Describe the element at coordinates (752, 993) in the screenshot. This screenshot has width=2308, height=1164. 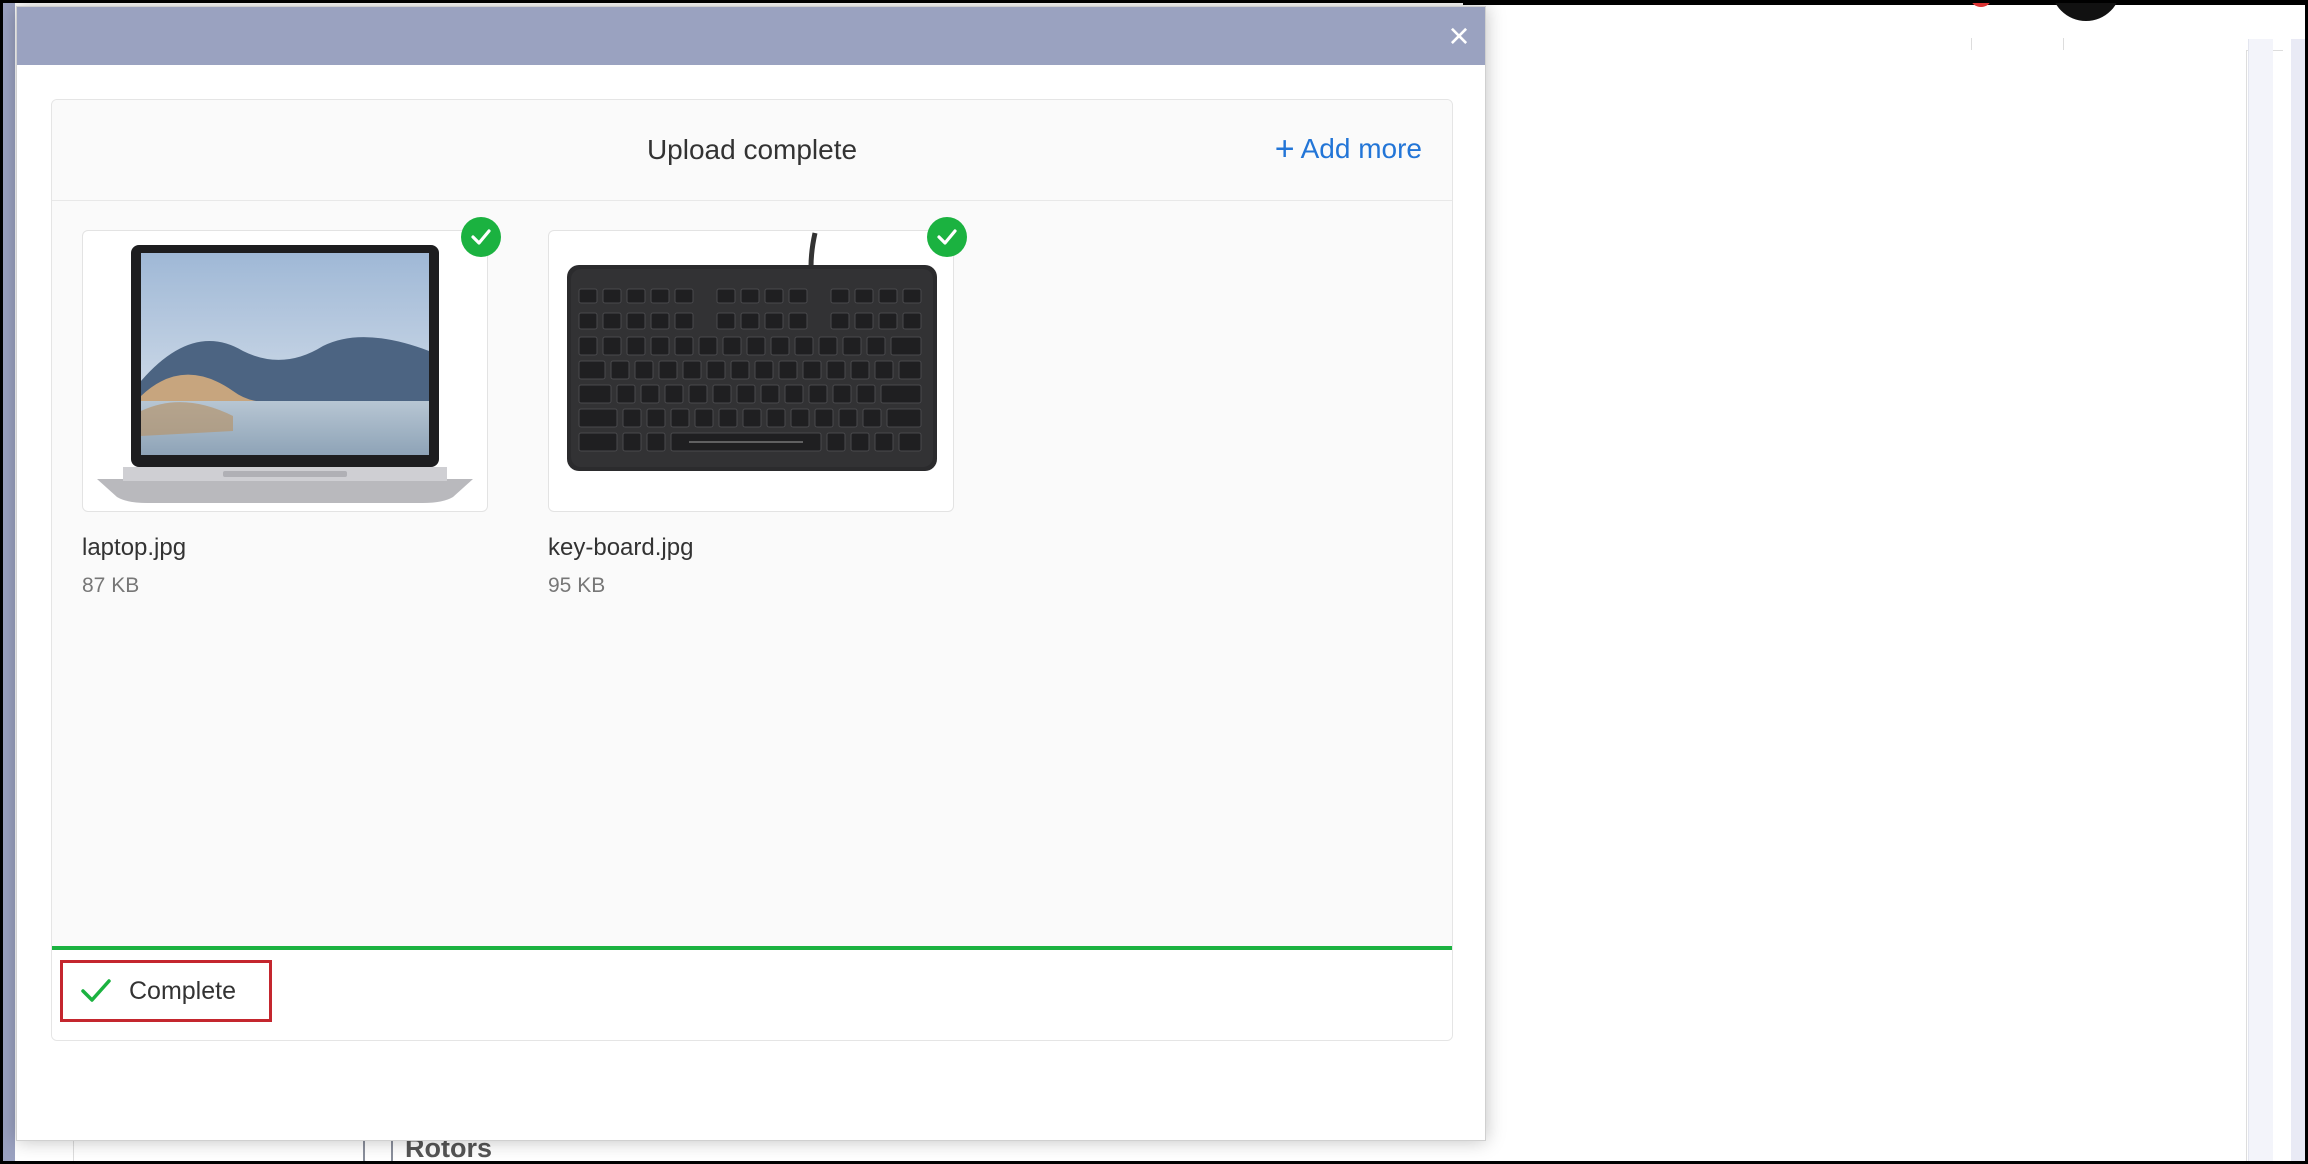
I see `status-bar: Complete` at that location.